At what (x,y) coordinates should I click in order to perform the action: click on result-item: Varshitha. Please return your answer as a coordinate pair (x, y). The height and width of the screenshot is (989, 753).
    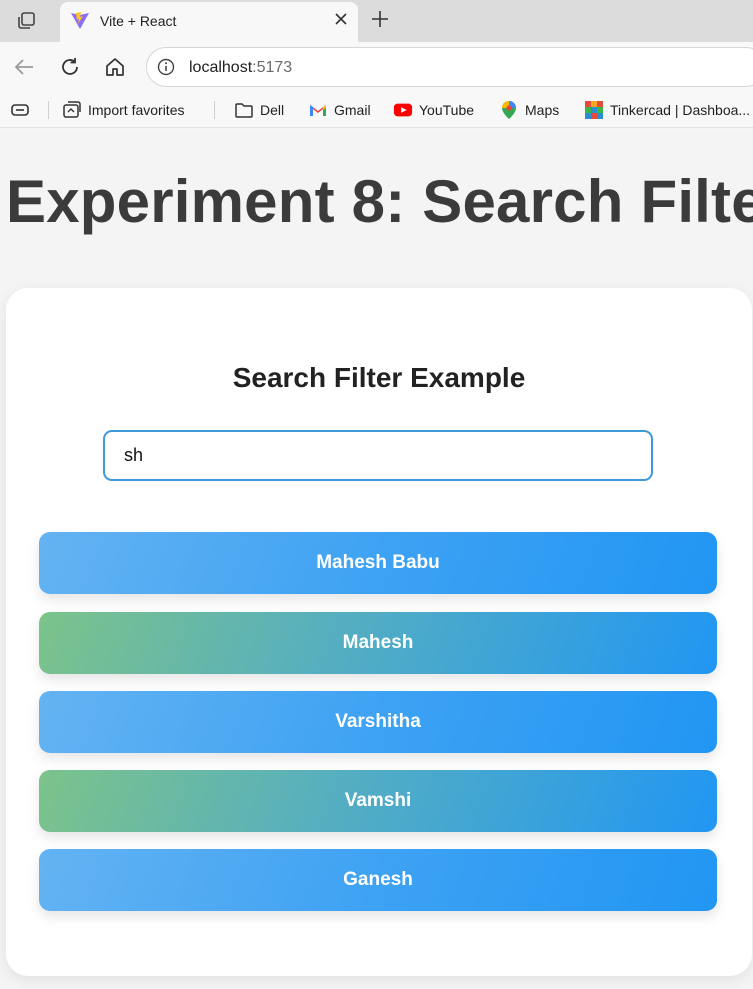
    Looking at the image, I should click on (378, 722).